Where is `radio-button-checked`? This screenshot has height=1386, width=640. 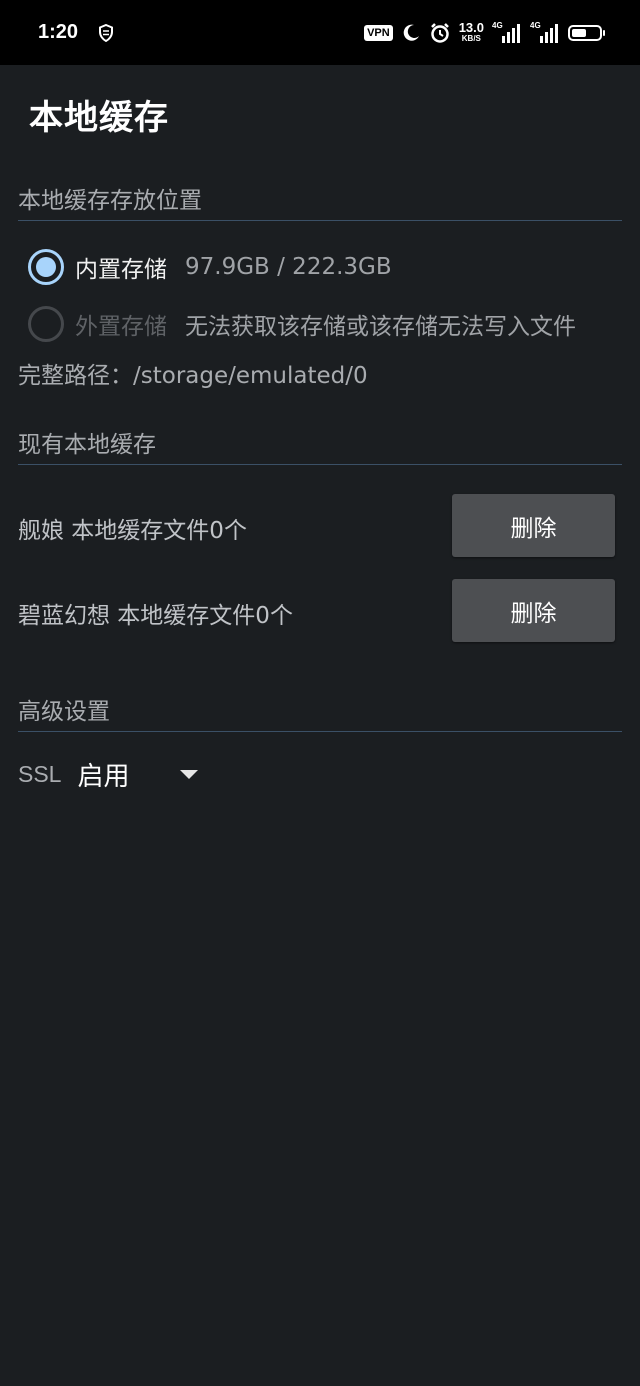 radio-button-checked is located at coordinates (46, 267).